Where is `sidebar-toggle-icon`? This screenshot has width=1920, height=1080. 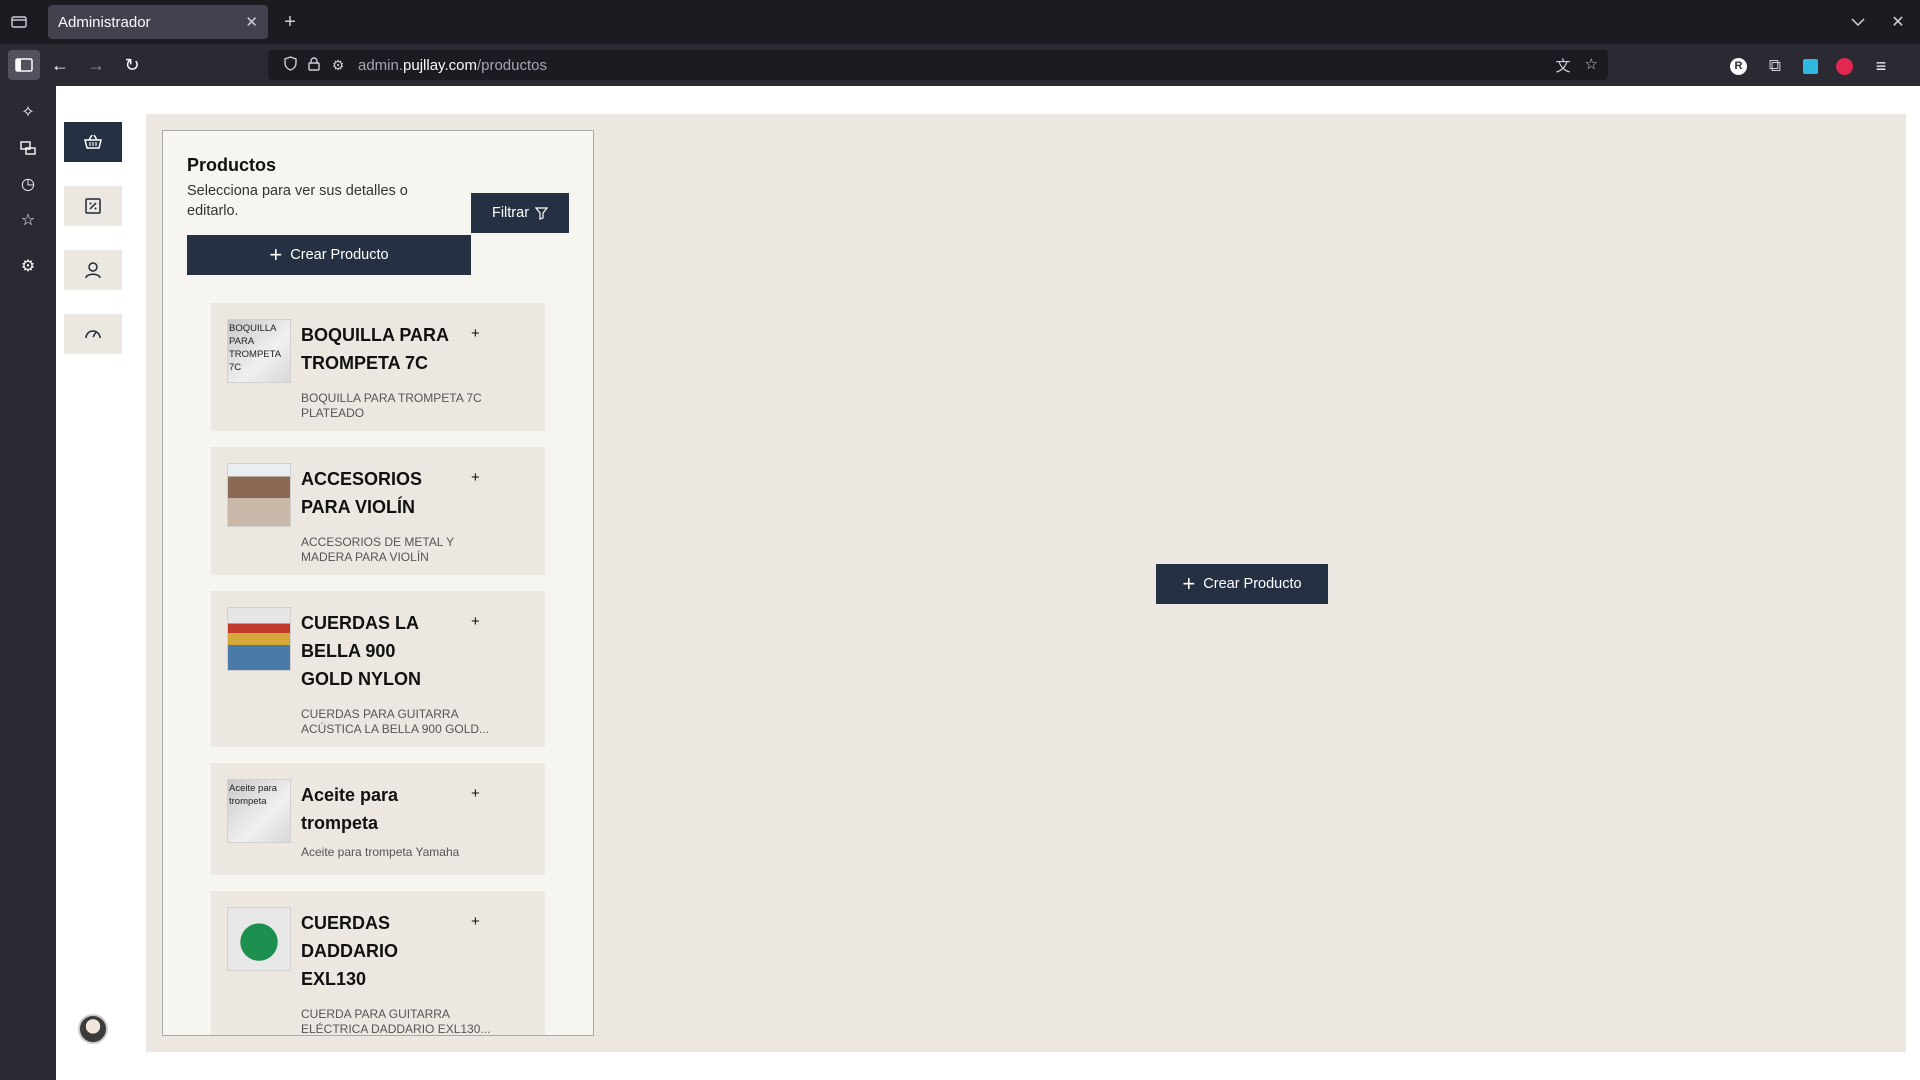 sidebar-toggle-icon is located at coordinates (24, 65).